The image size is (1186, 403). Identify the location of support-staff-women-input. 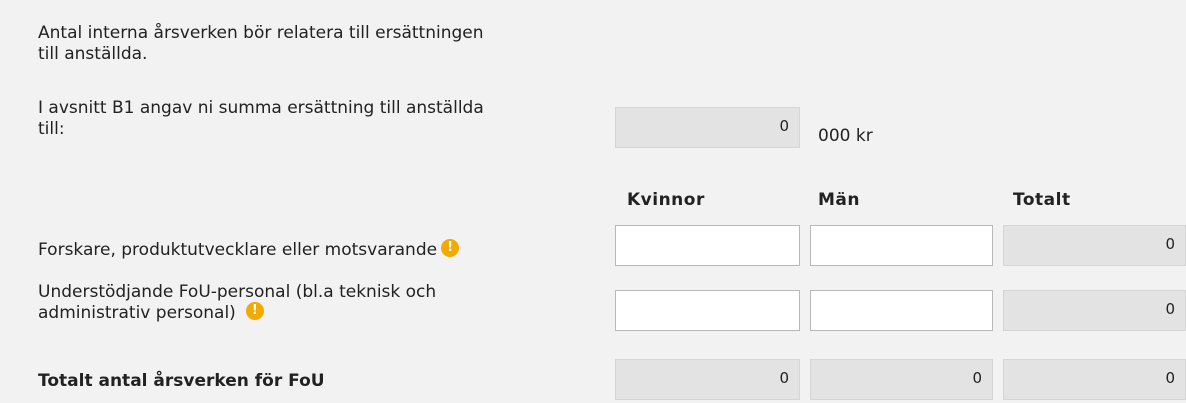
(707, 310).